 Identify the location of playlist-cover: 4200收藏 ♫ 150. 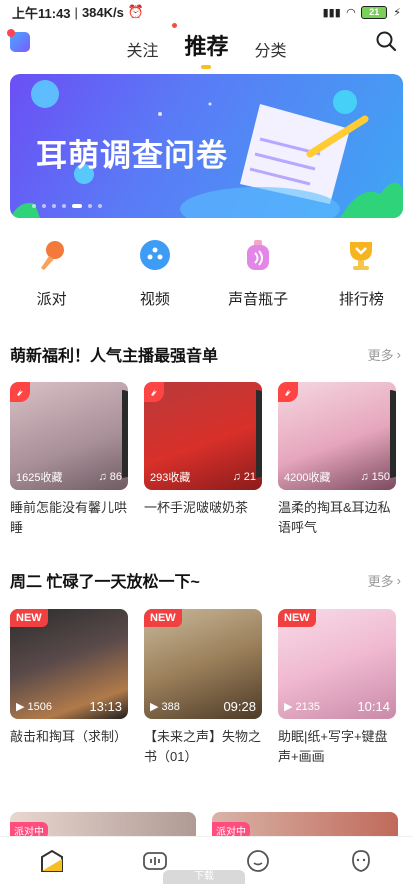
(337, 436).